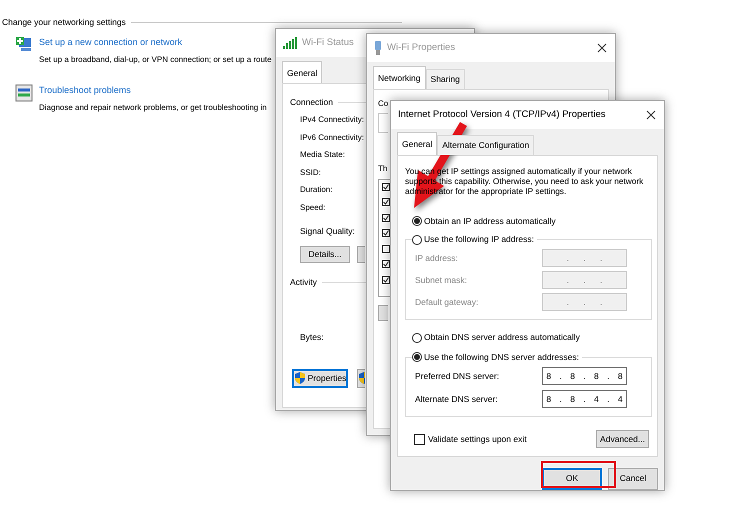  What do you see at coordinates (155, 60) in the screenshot?
I see `link-description: Set up a broadband, dial-up, or VPN connection; or set up a route` at bounding box center [155, 60].